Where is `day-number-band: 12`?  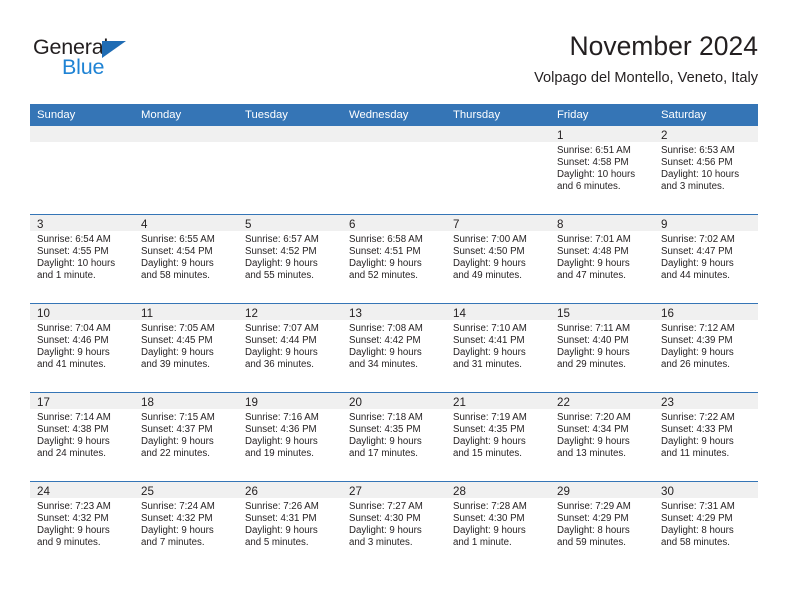
day-number-band: 12 is located at coordinates (290, 312).